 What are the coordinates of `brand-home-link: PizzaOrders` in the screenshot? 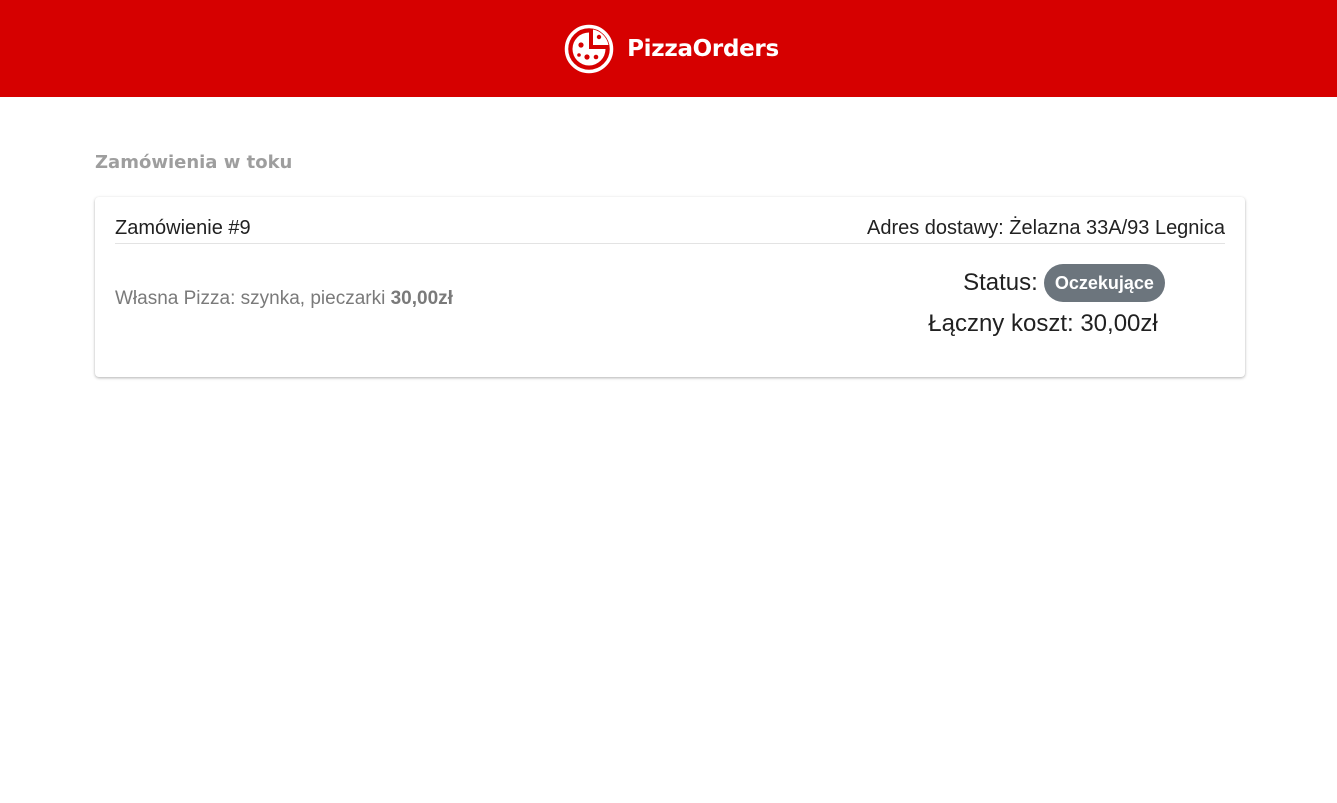 It's located at (671, 49).